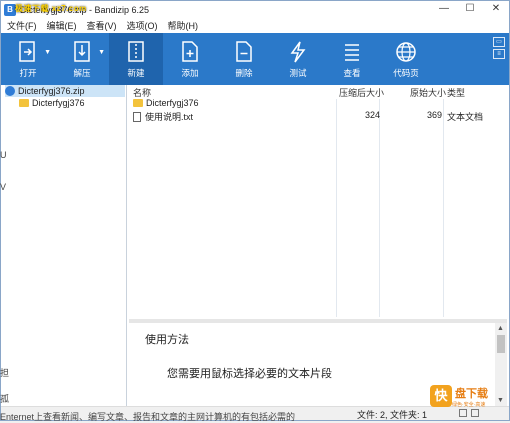 The width and height of the screenshot is (510, 423). What do you see at coordinates (373, 115) in the screenshot?
I see `list-item-packed: 324` at bounding box center [373, 115].